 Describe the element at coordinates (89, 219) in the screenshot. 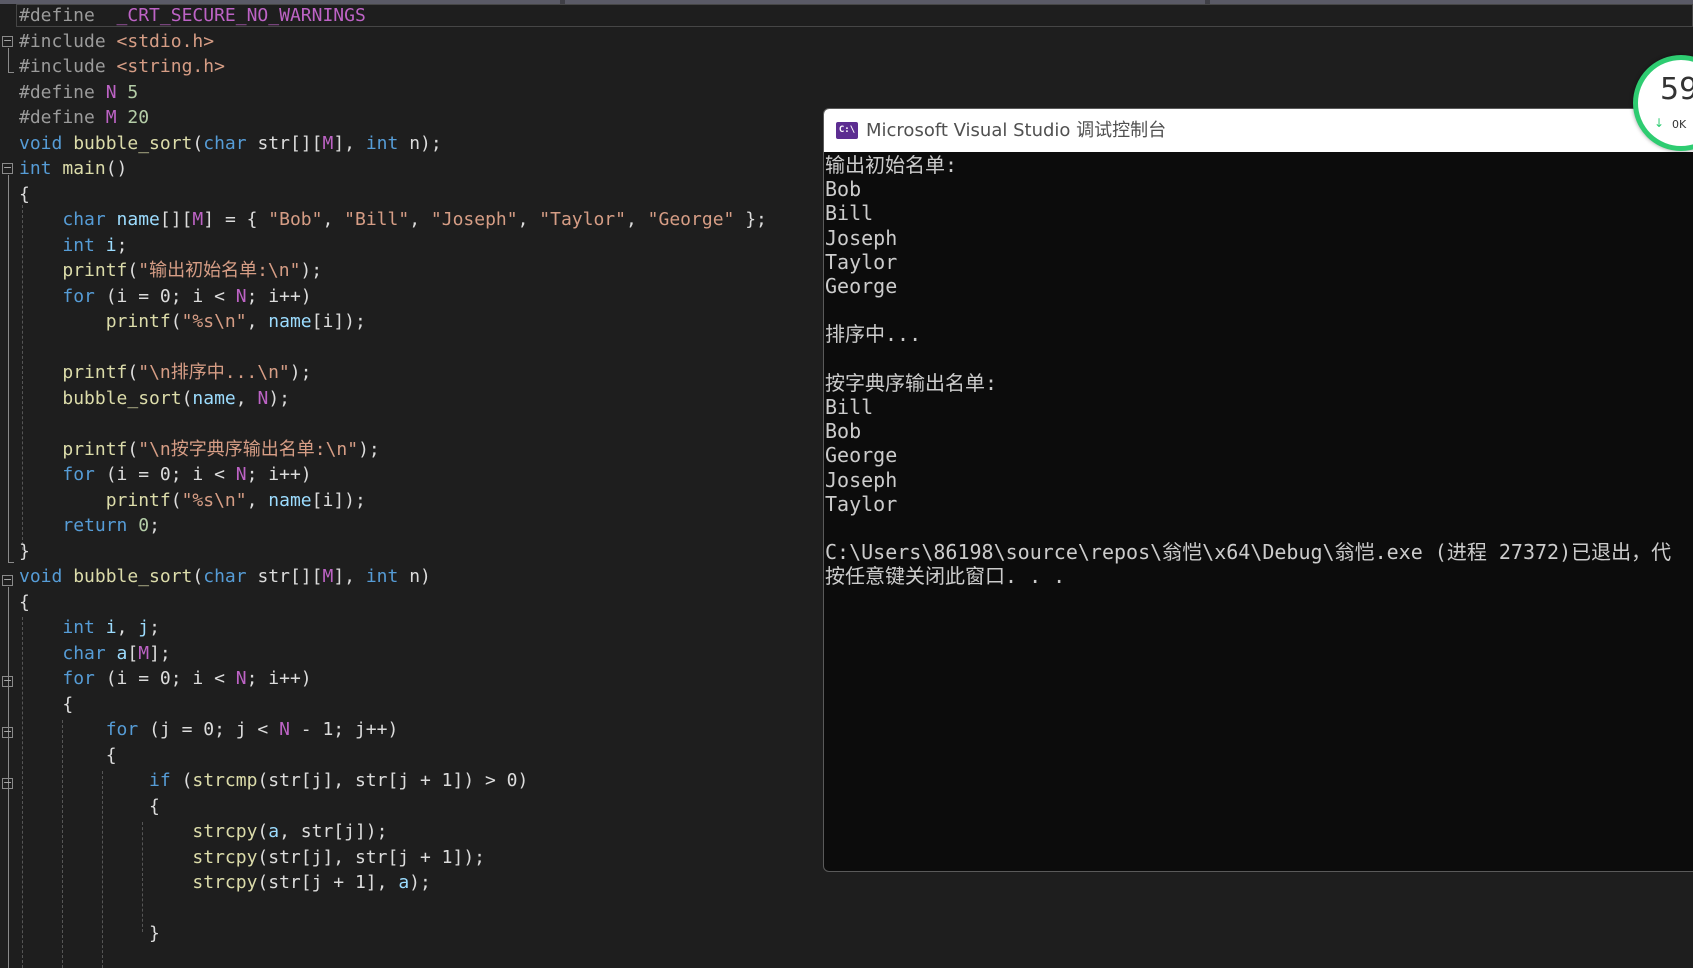

I see `code-token: char` at that location.